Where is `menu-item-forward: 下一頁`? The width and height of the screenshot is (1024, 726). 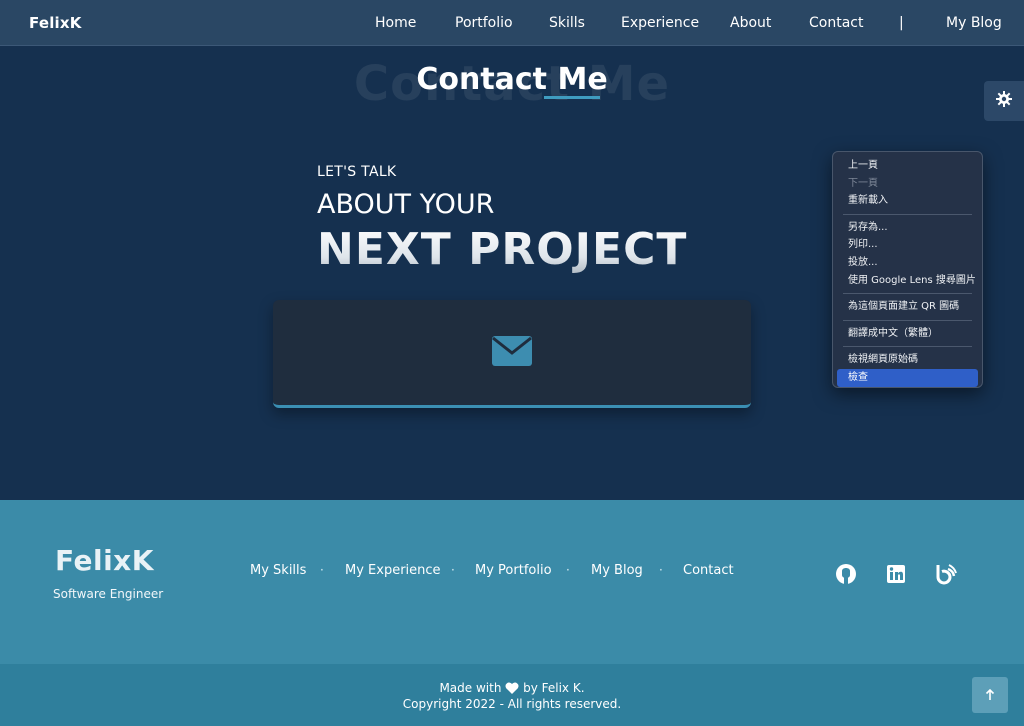 menu-item-forward: 下一頁 is located at coordinates (907, 184).